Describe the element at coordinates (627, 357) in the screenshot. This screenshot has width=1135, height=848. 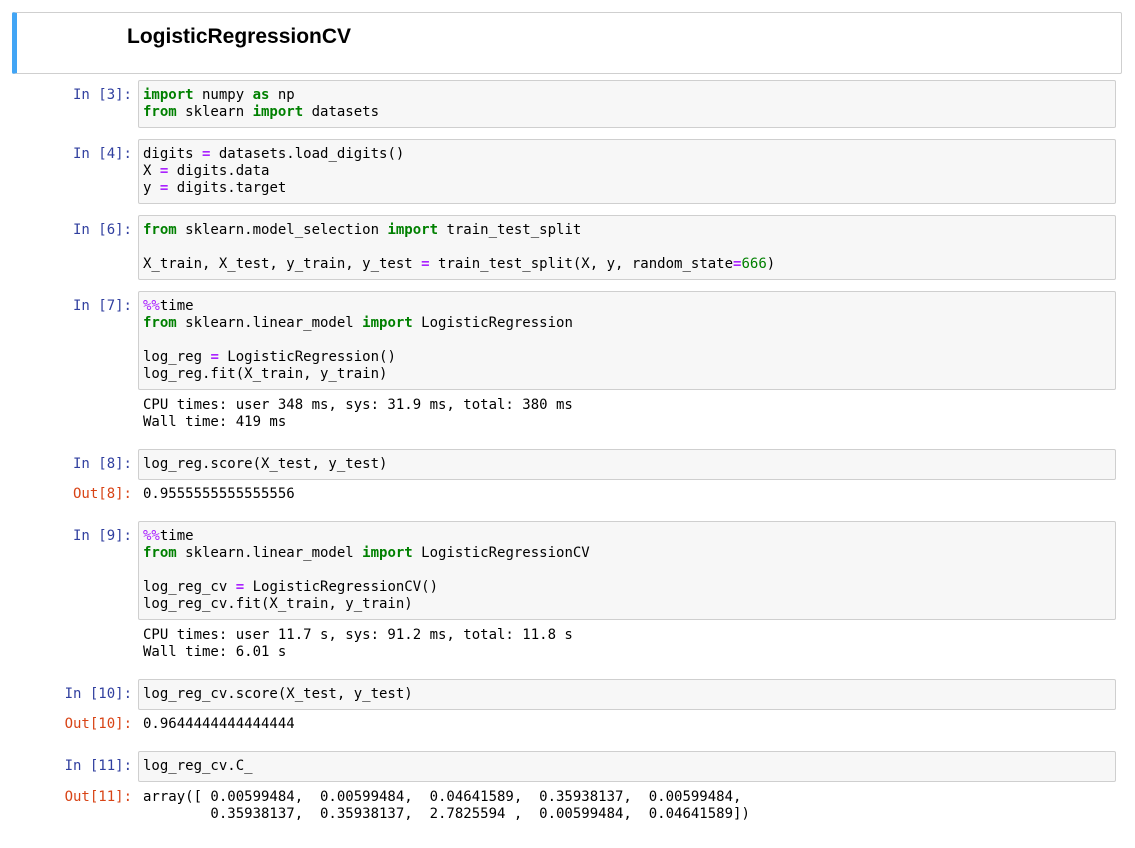
I see `code-line: log_reg = LogisticRegression()` at that location.